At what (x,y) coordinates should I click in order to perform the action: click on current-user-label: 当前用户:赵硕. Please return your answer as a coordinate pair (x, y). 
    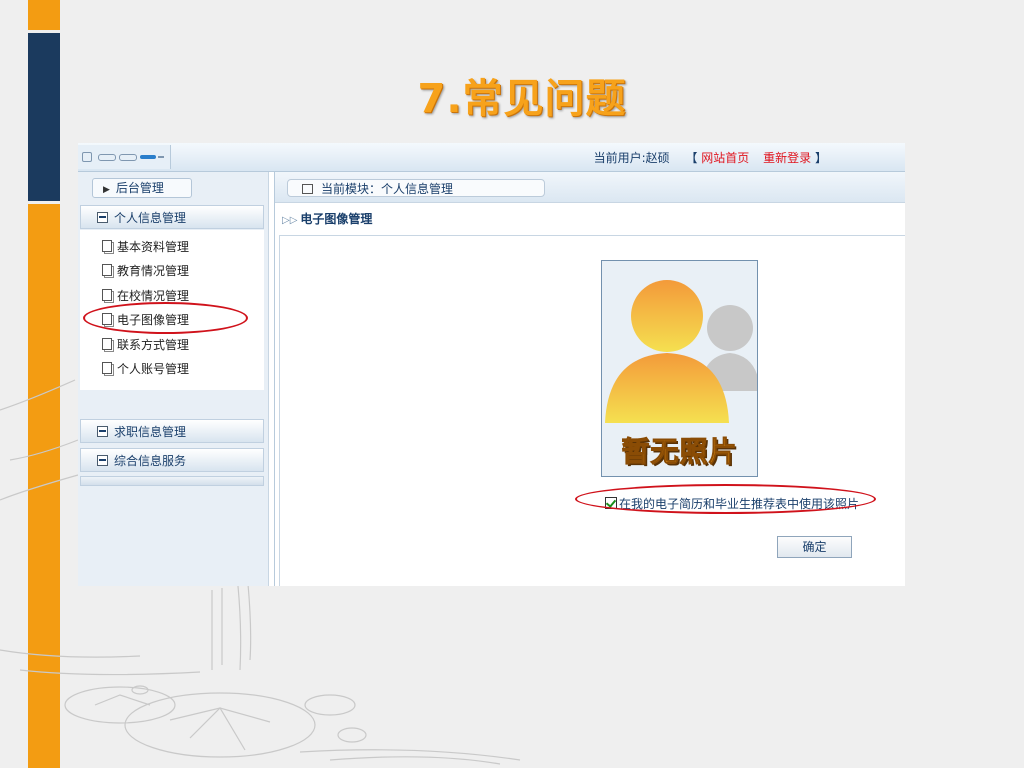
    Looking at the image, I should click on (631, 158).